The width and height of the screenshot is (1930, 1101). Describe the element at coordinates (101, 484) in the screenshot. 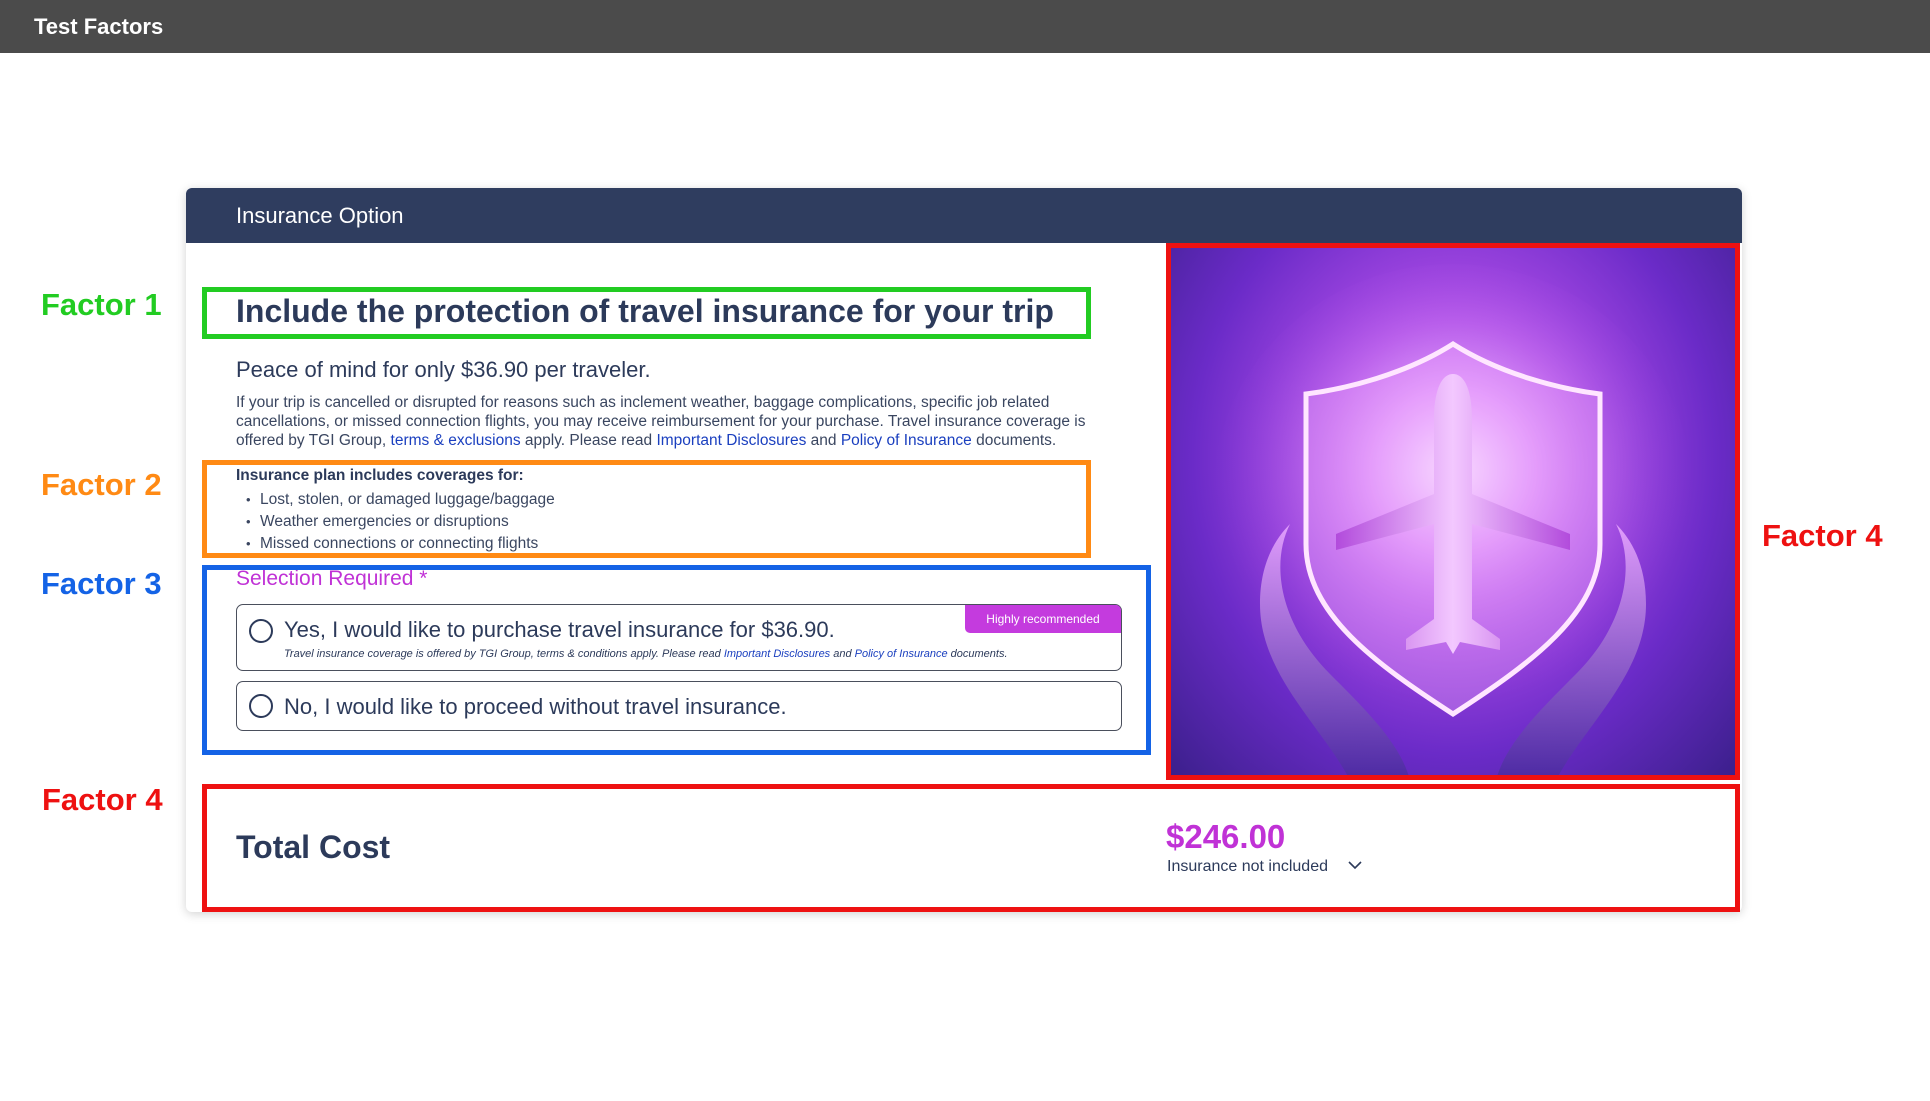

I see `factor-2-label: Factor 2` at that location.